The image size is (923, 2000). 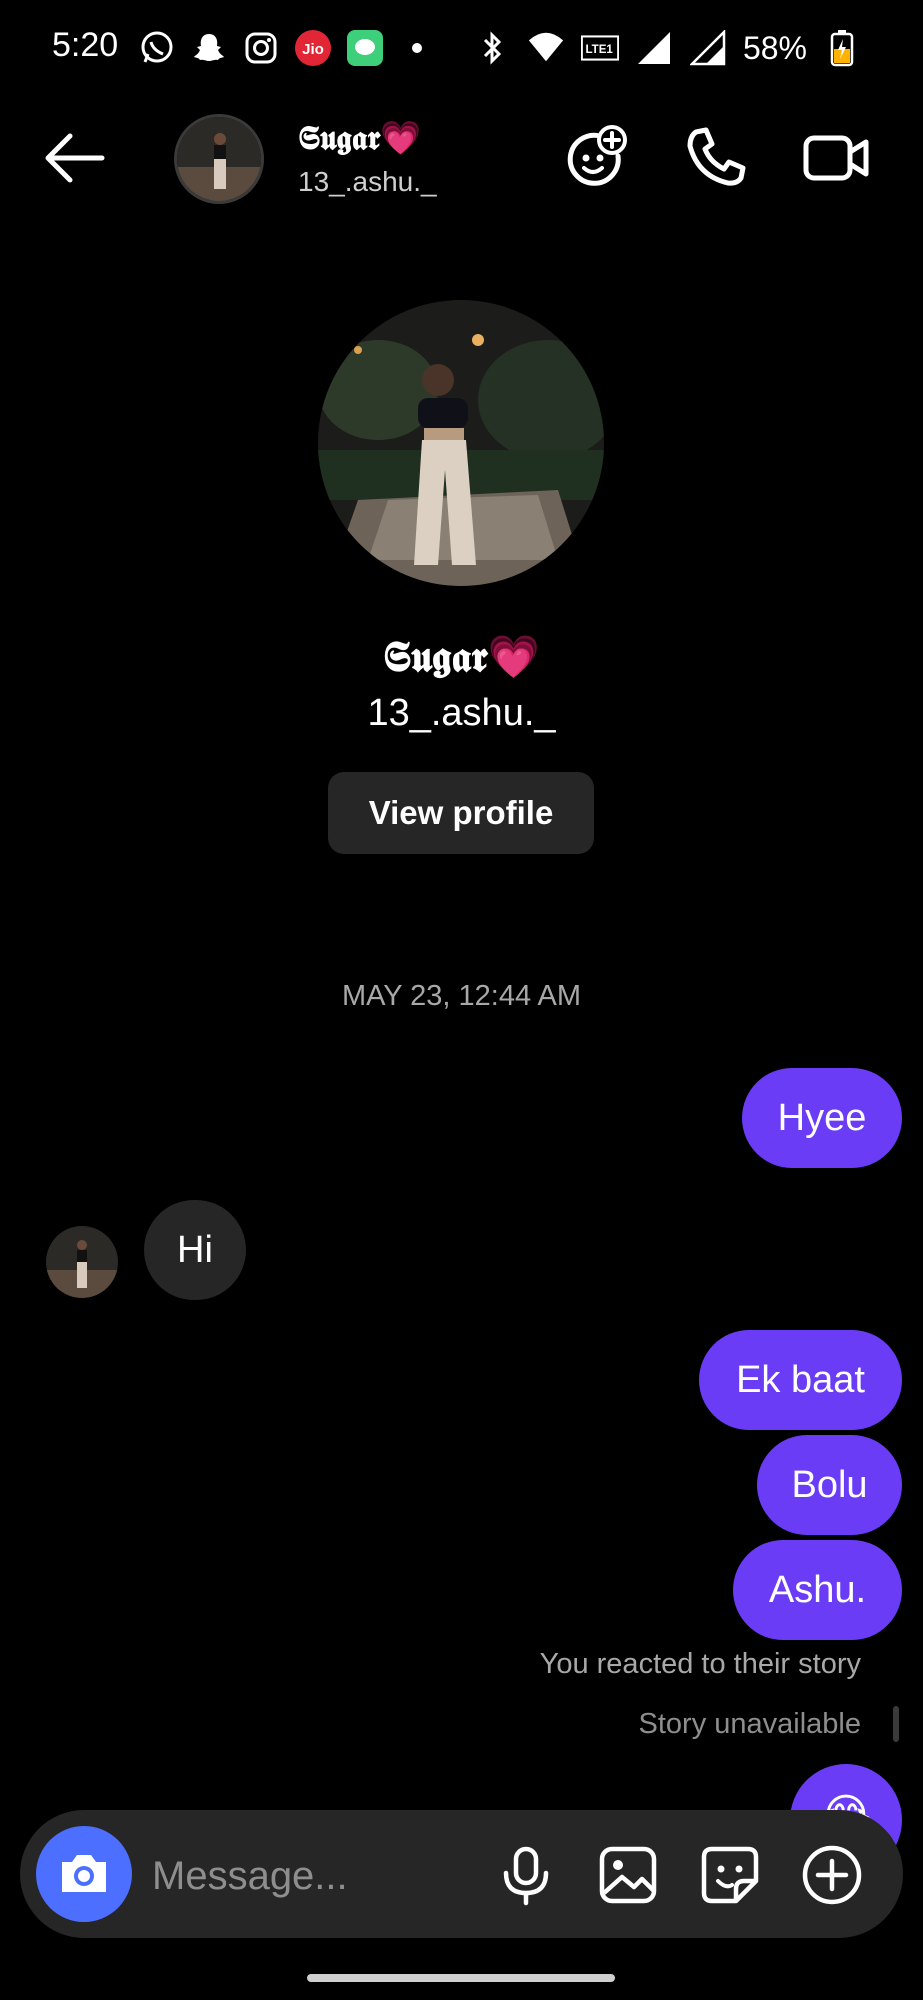 What do you see at coordinates (461, 656) in the screenshot?
I see `profile-display-name: 𝕾𝖚𝖌𝖆𝖗💗` at bounding box center [461, 656].